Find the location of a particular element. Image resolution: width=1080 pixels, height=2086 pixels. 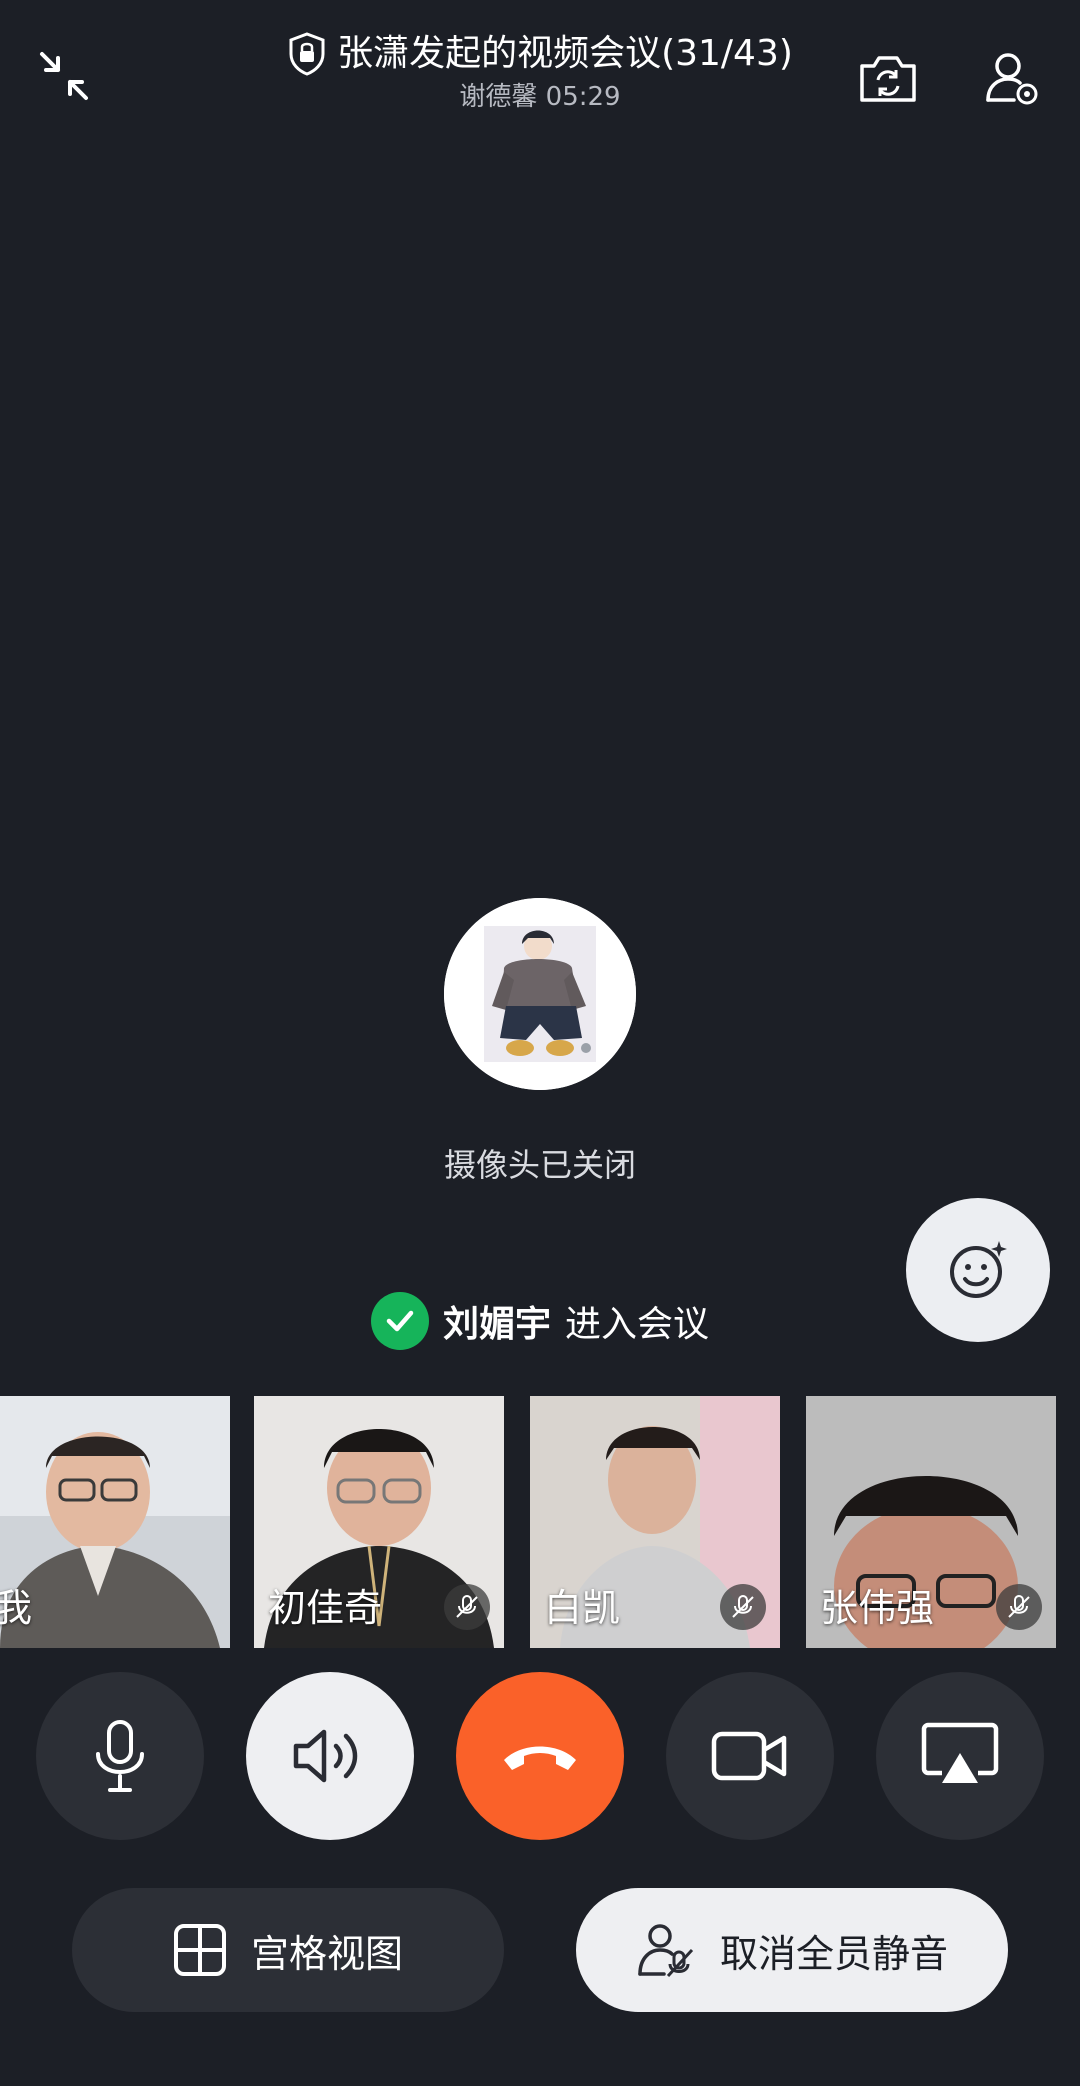

hang-up-button is located at coordinates (540, 1756).